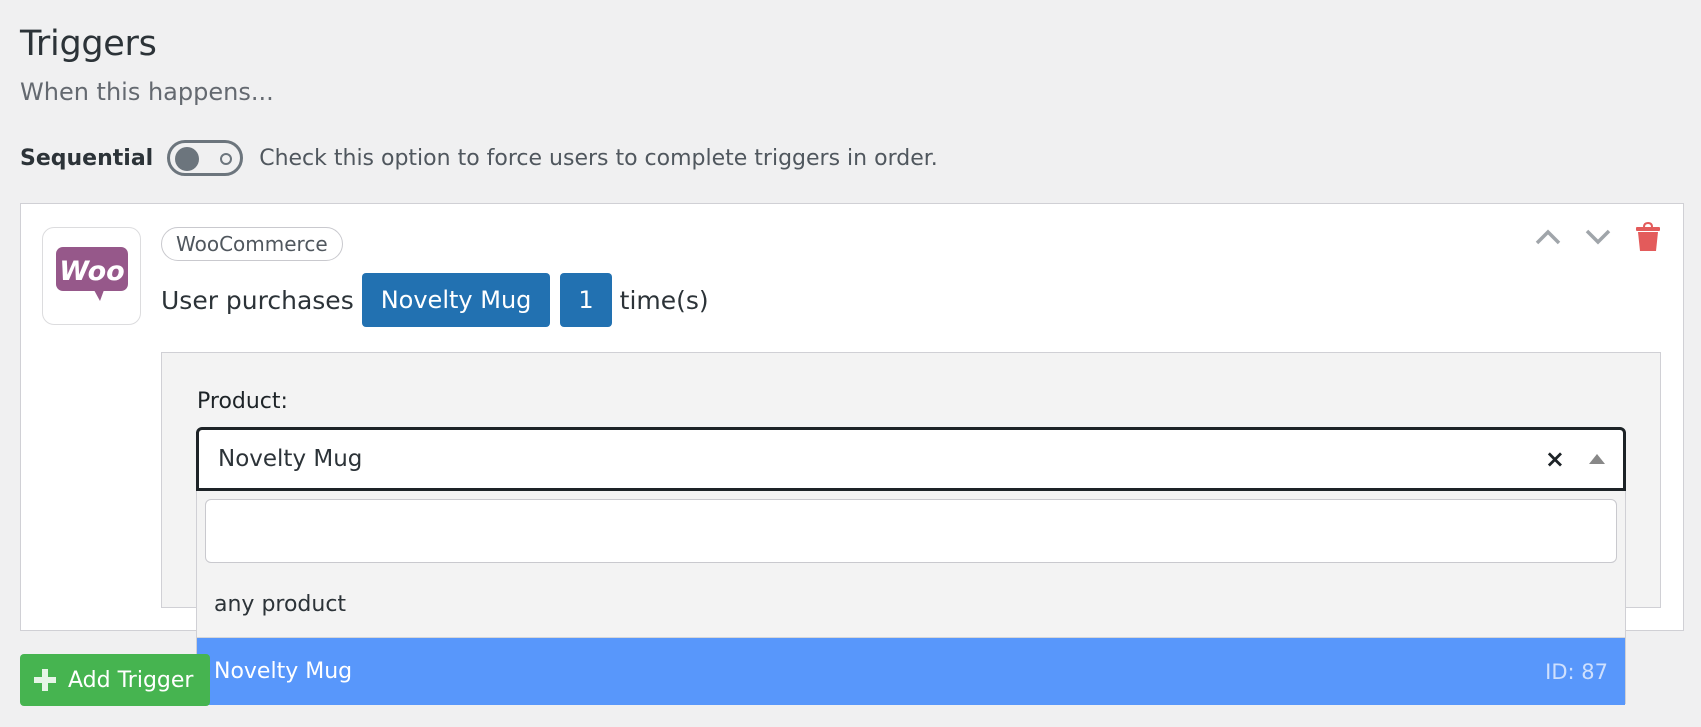 Image resolution: width=1701 pixels, height=727 pixels. I want to click on add-trigger-button: Add Trigger, so click(115, 680).